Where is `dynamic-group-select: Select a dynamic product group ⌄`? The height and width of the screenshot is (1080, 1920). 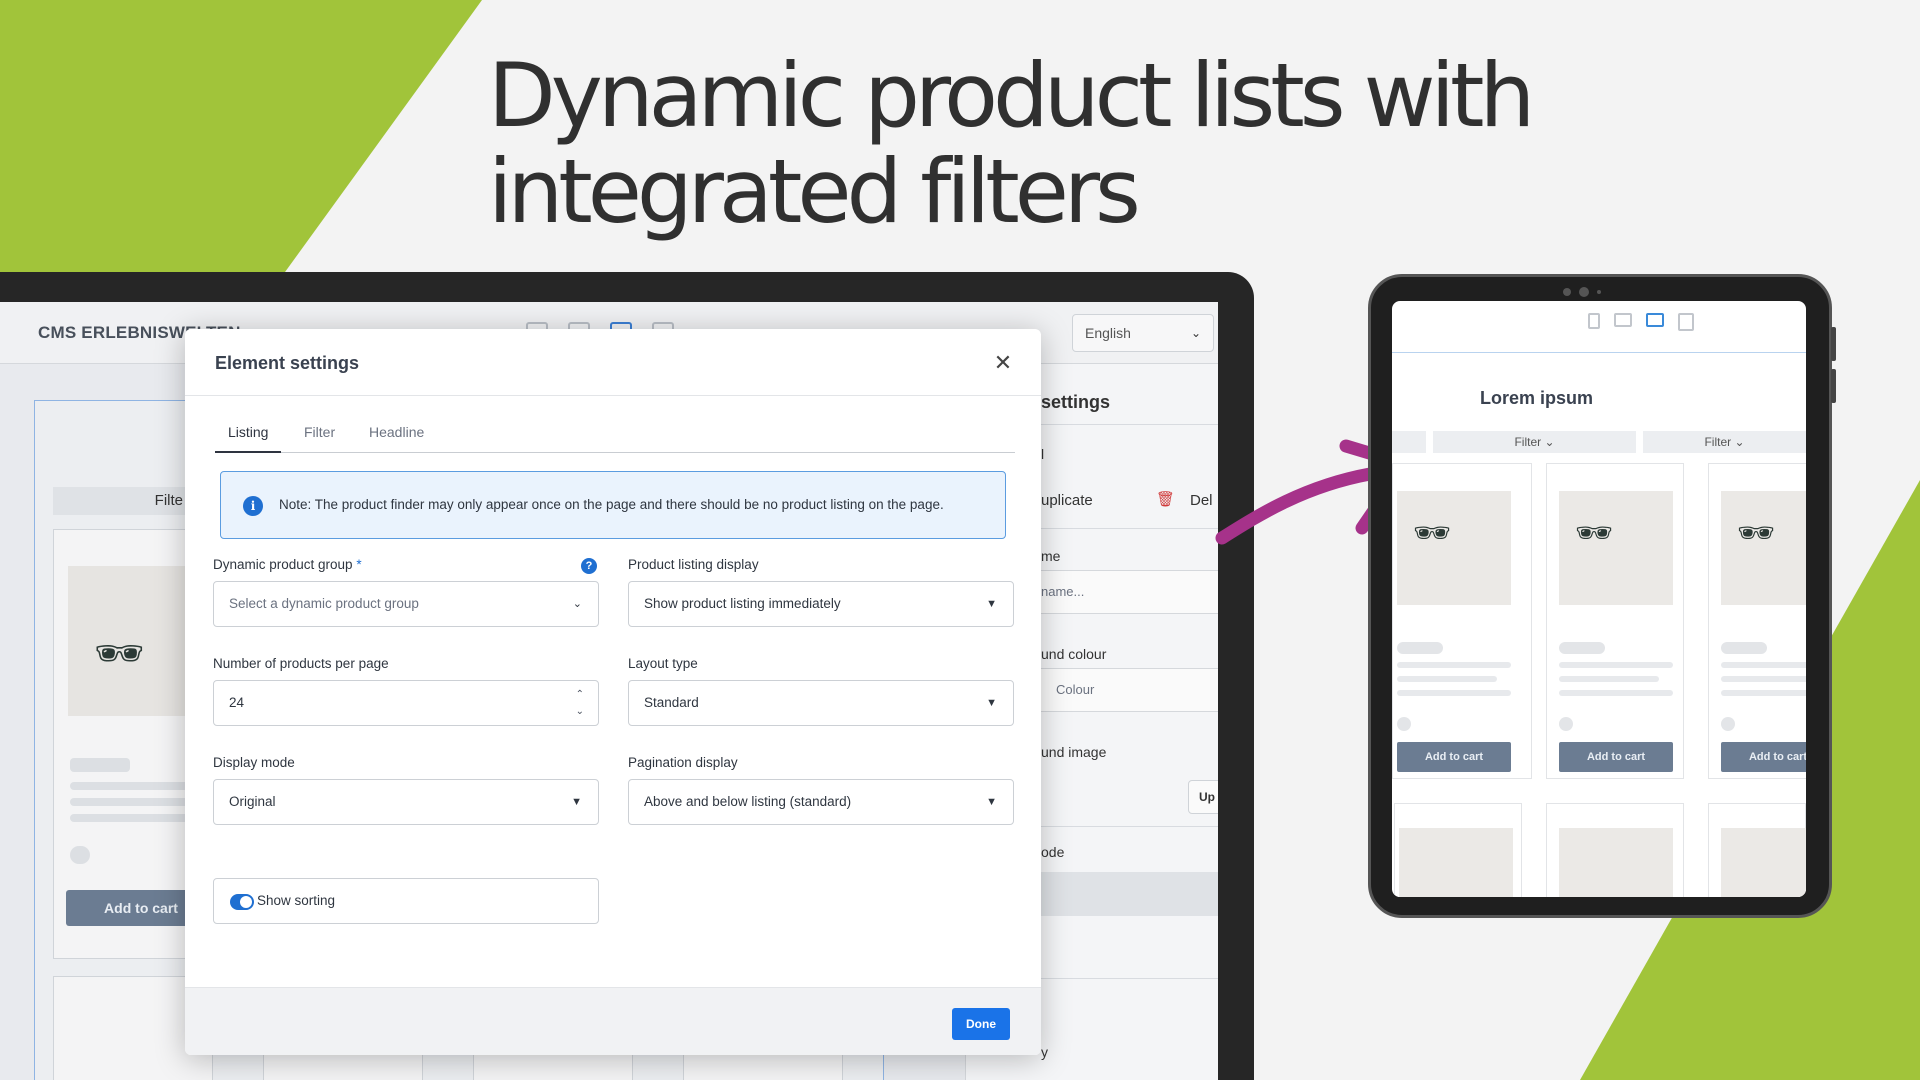 dynamic-group-select: Select a dynamic product group ⌄ is located at coordinates (406, 604).